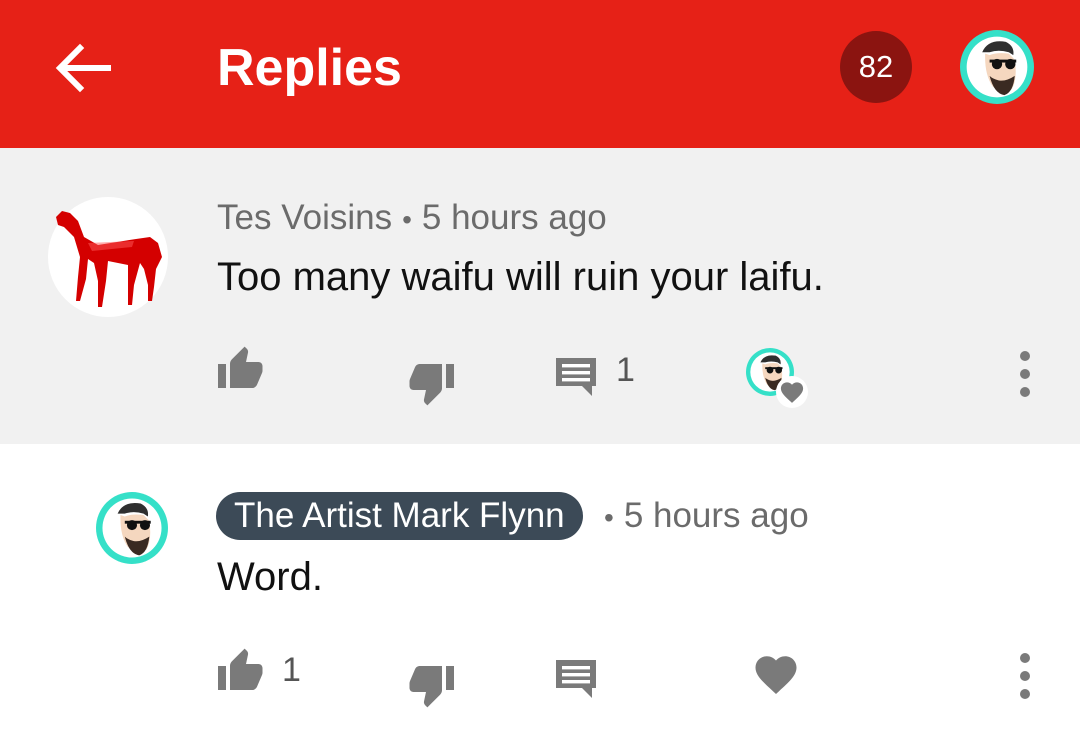 This screenshot has height=743, width=1080. Describe the element at coordinates (520, 277) in the screenshot. I see `comment-text: Too many waifu will ruin your laifu.` at that location.